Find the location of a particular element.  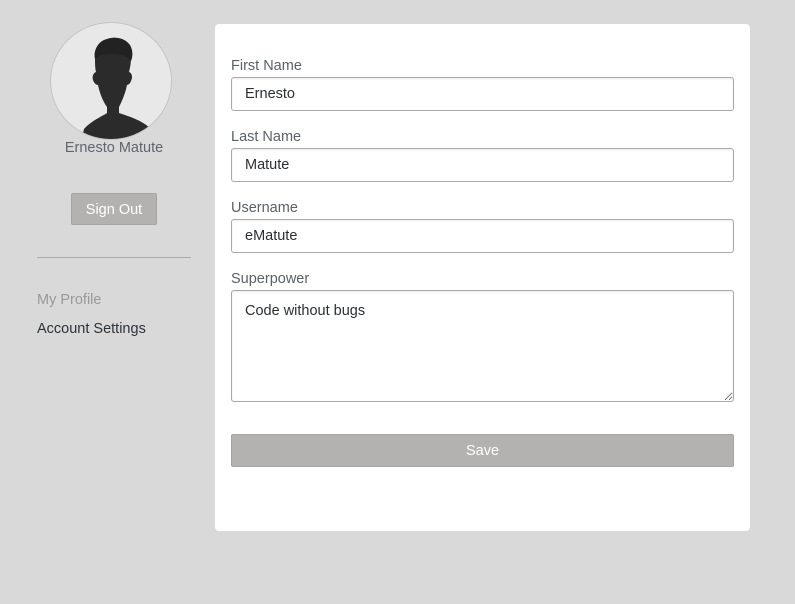

avatar is located at coordinates (111, 81).